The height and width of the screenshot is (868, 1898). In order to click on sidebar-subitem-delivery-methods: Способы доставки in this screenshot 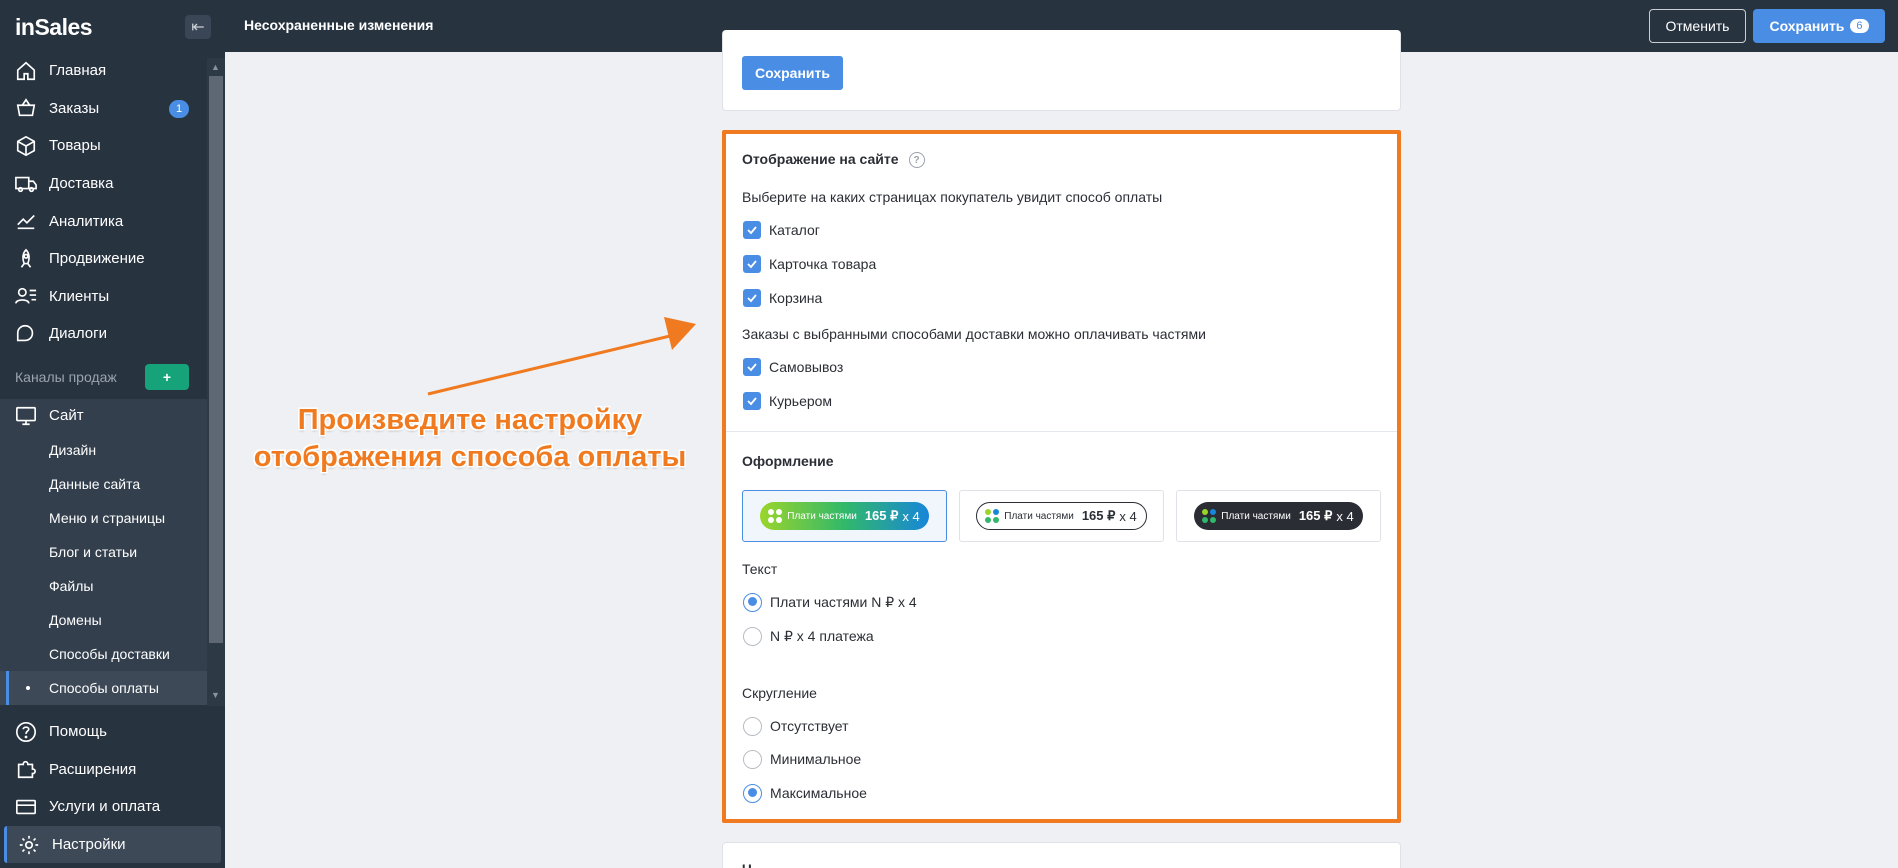, I will do `click(103, 654)`.